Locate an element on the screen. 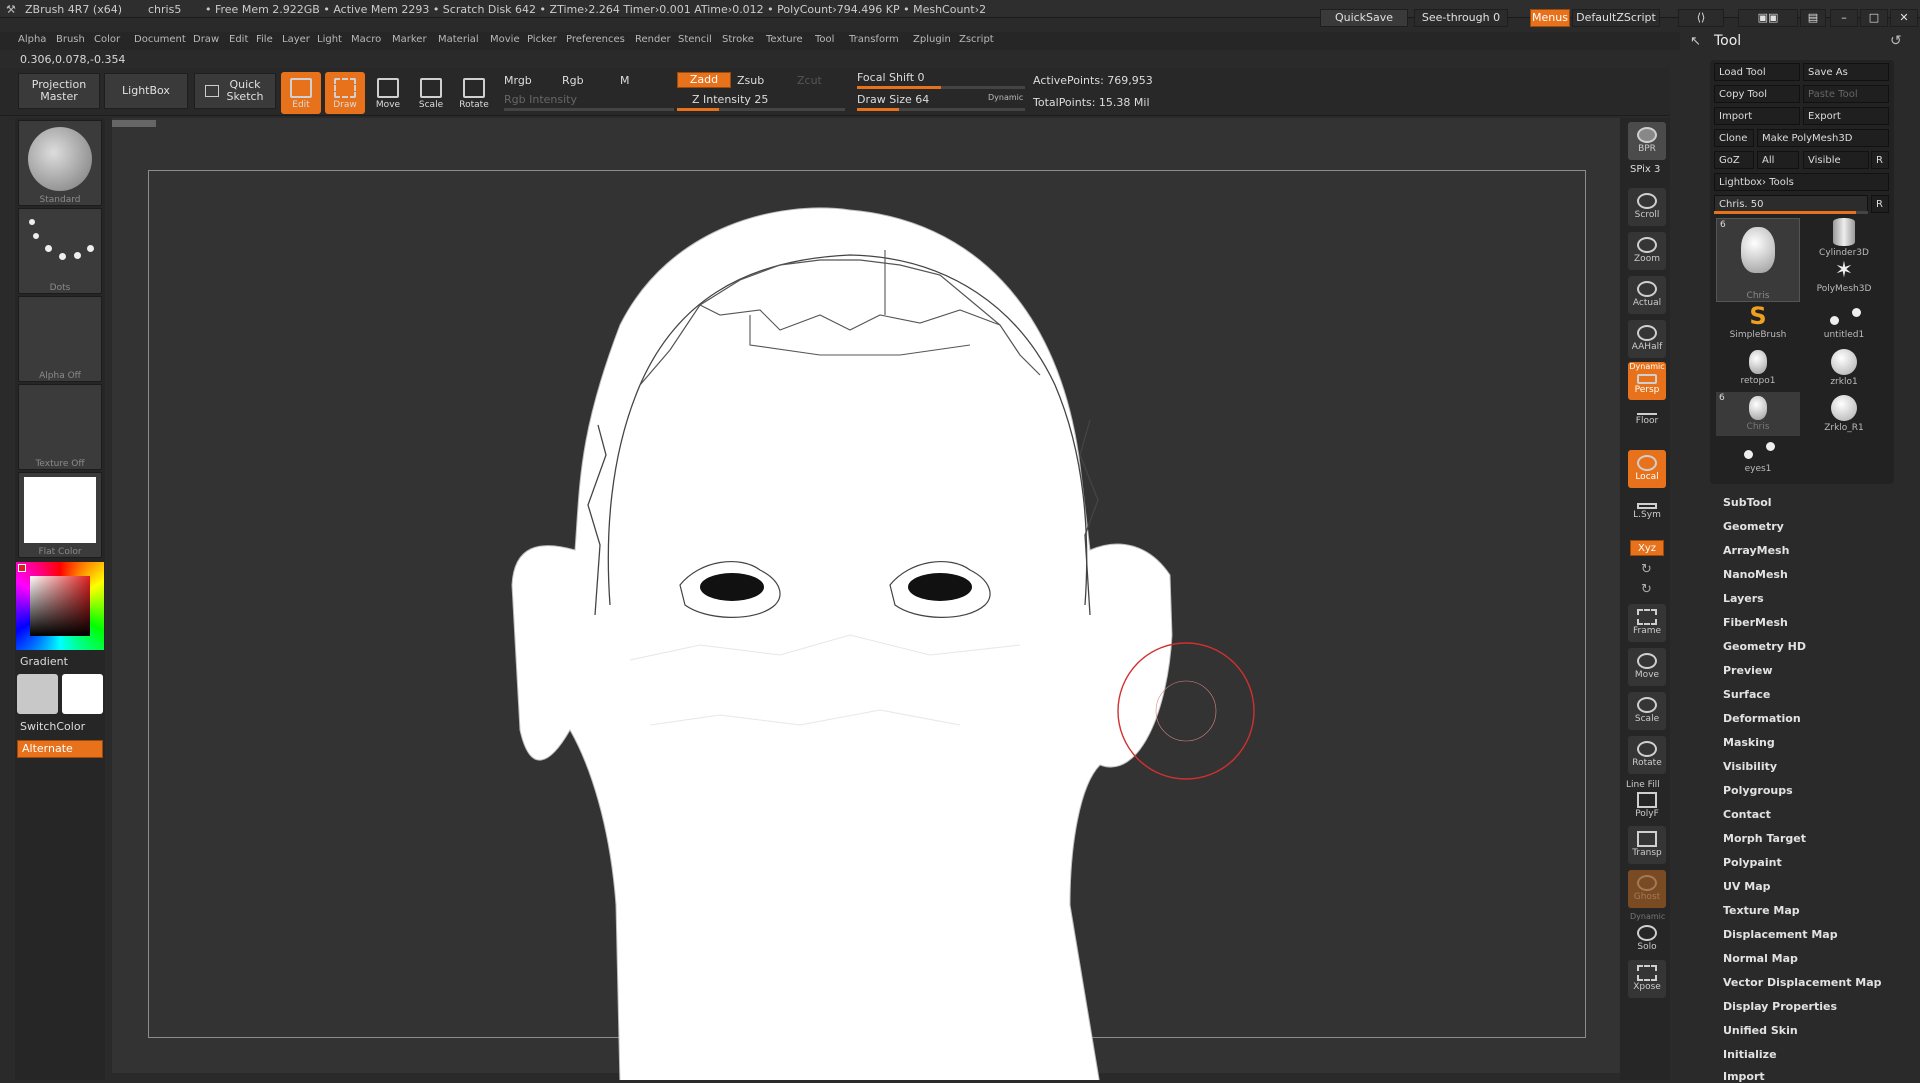  zcut-button: Zcut is located at coordinates (809, 80).